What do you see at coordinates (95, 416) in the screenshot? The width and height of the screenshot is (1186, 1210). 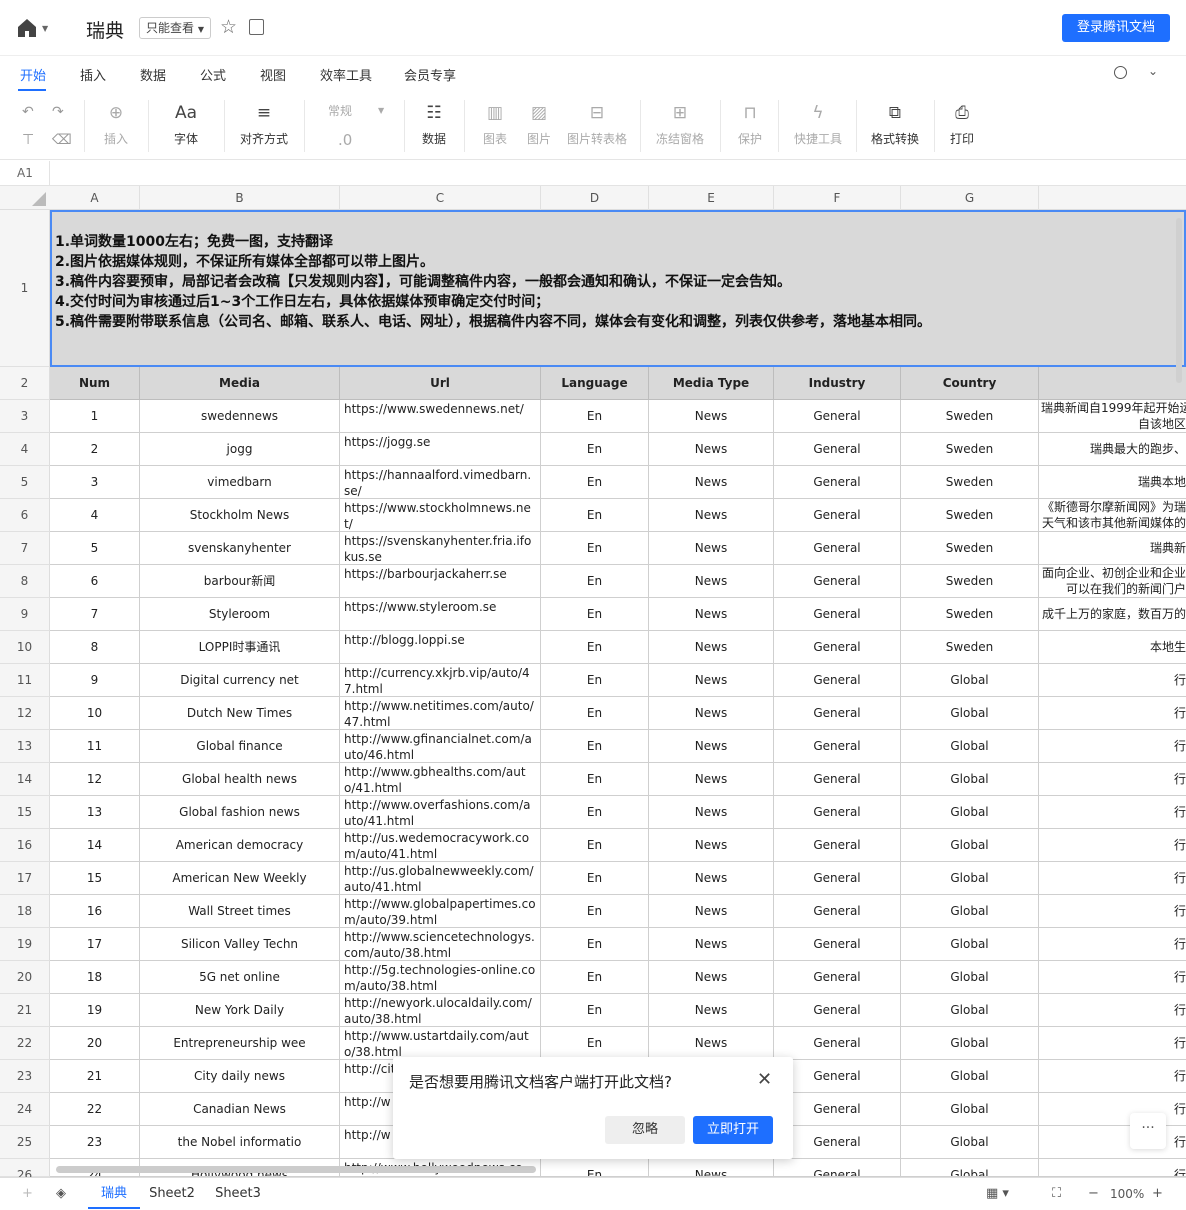 I see `num-cell: 1` at bounding box center [95, 416].